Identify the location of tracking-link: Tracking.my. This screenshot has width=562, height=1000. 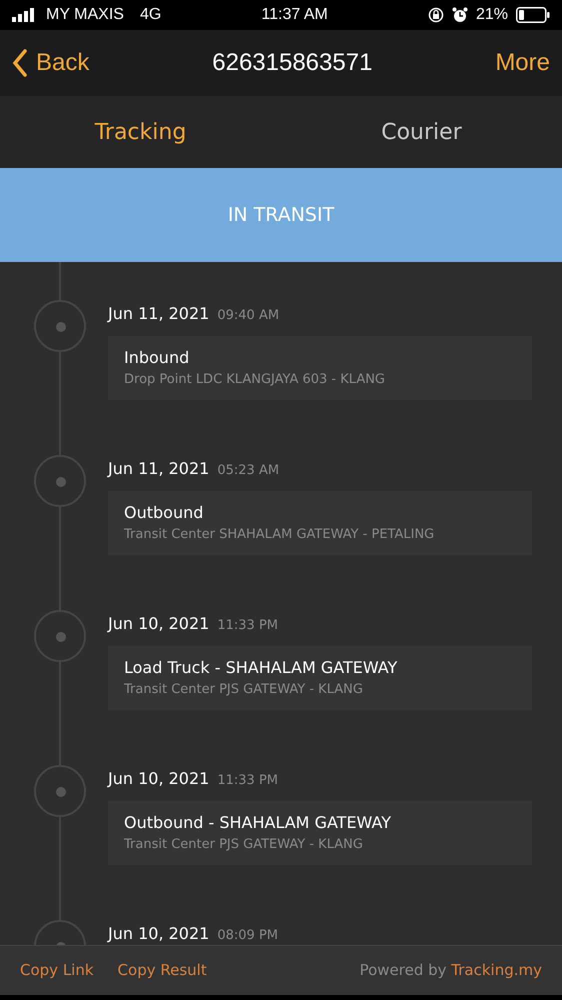
(496, 970).